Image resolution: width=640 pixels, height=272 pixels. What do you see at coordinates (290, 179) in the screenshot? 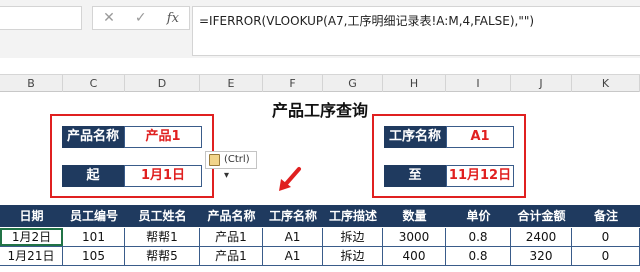
I see `red-arrow-icon` at bounding box center [290, 179].